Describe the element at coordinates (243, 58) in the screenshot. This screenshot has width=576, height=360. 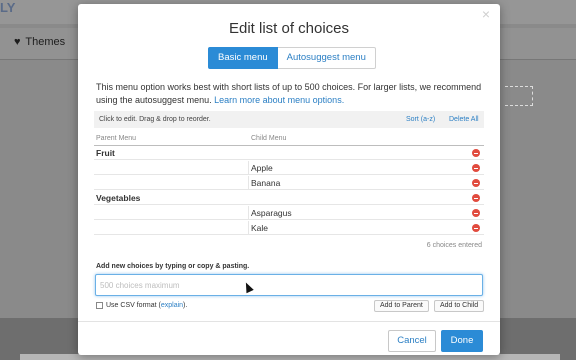
I see `tab-basic-menu: Basic menu` at that location.